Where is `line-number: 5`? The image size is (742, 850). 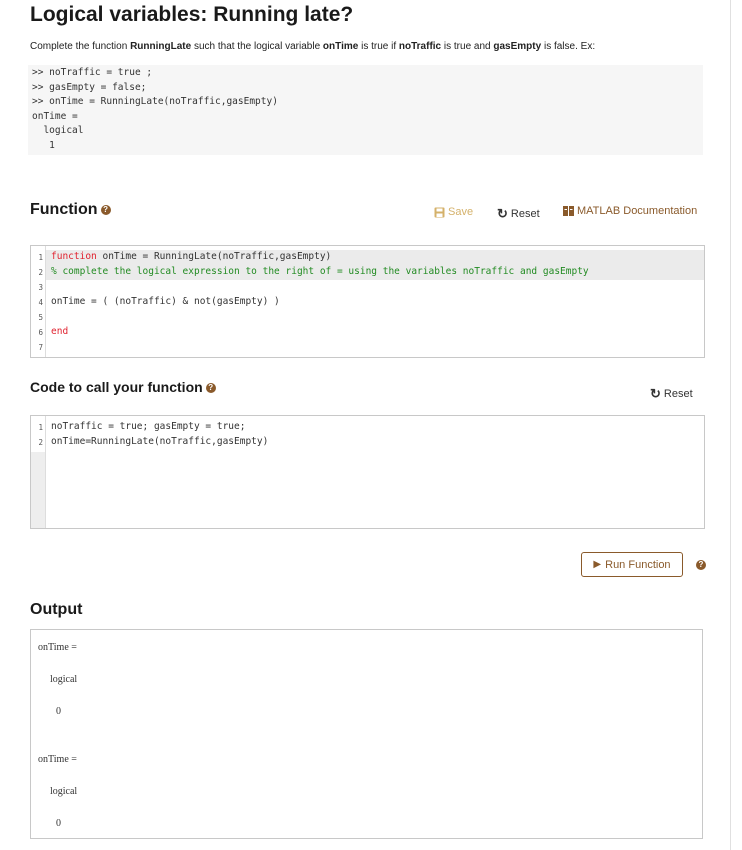 line-number: 5 is located at coordinates (40, 317).